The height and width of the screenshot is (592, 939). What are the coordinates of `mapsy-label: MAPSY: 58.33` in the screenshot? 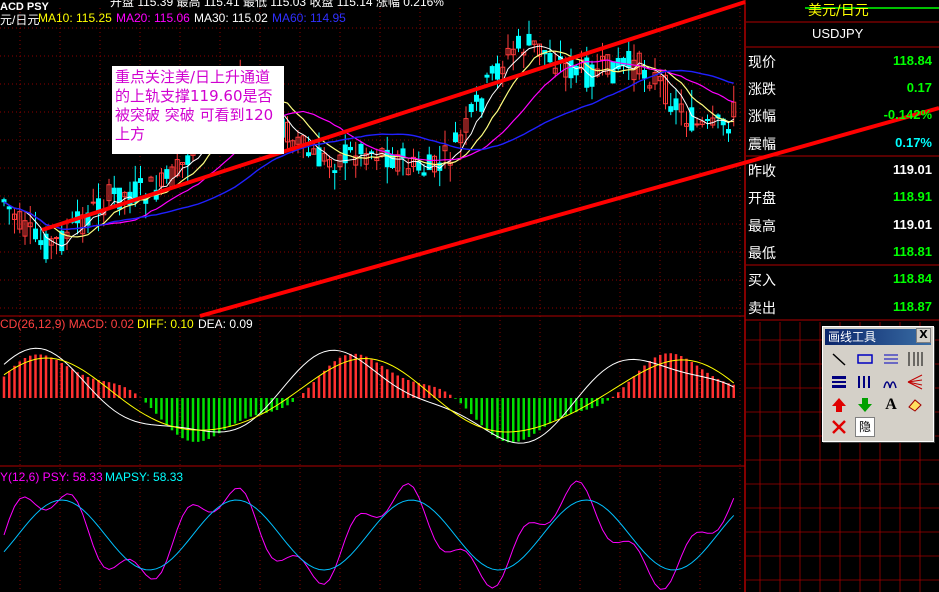 It's located at (144, 477).